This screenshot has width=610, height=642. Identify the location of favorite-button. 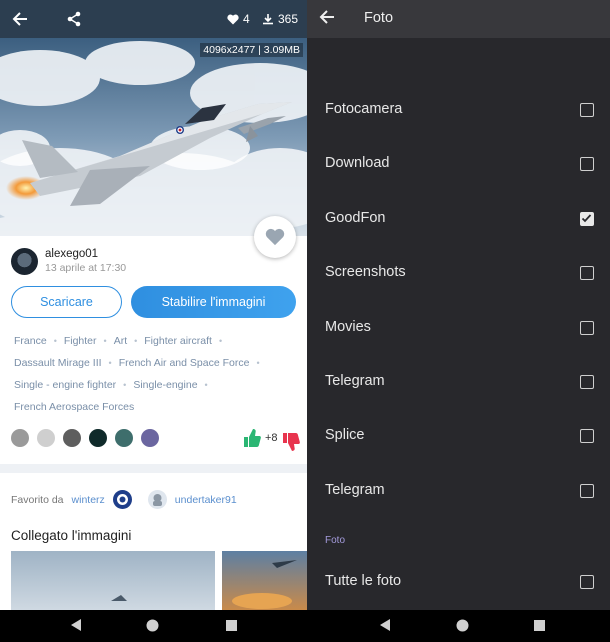
(275, 237).